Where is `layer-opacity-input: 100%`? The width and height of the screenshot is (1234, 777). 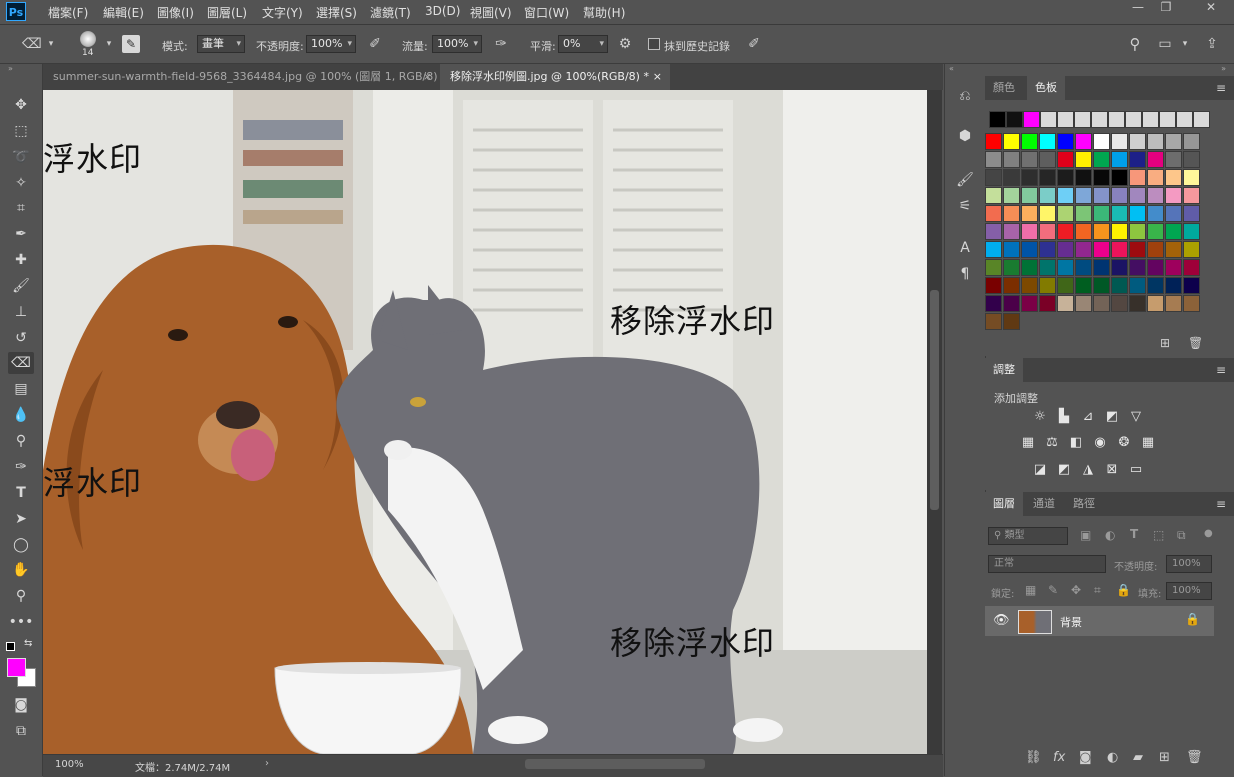
layer-opacity-input: 100% is located at coordinates (1189, 564).